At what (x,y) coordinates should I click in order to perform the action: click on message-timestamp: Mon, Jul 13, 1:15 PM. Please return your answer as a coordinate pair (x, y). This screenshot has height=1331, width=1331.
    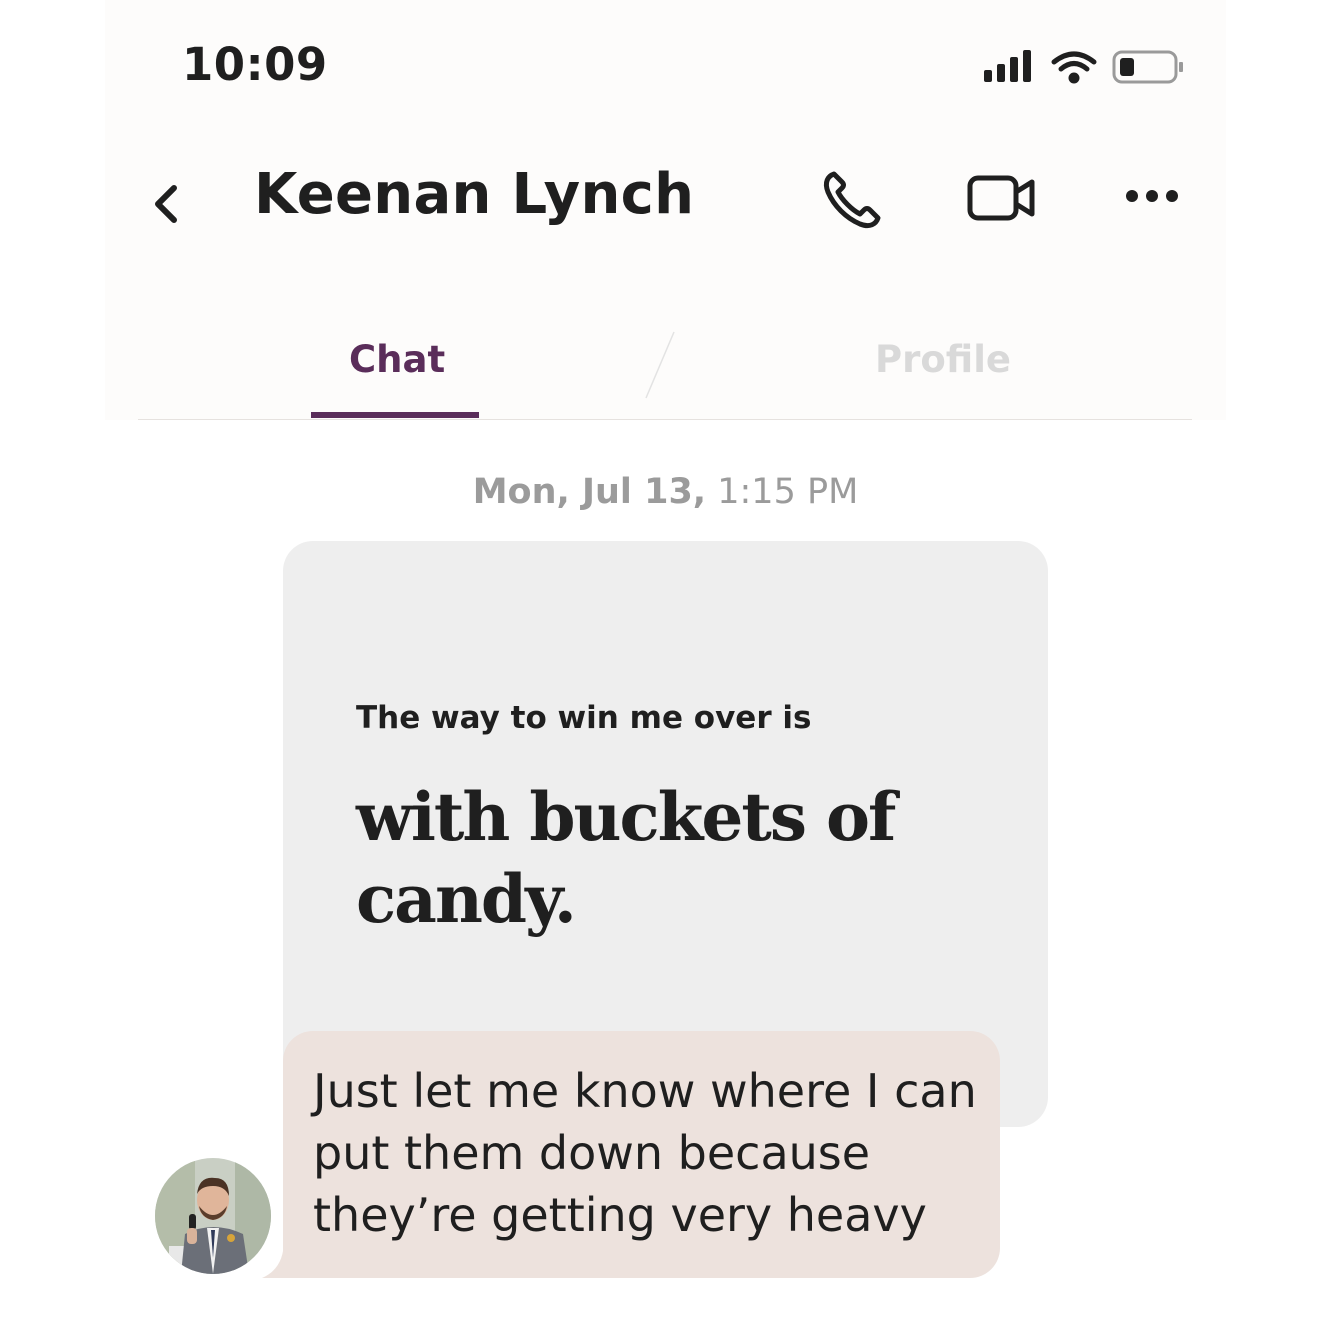
    Looking at the image, I should click on (665, 492).